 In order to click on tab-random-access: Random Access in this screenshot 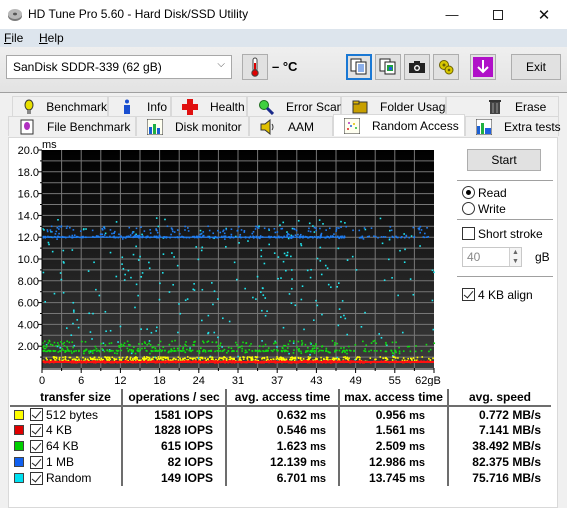, I will do `click(399, 125)`.